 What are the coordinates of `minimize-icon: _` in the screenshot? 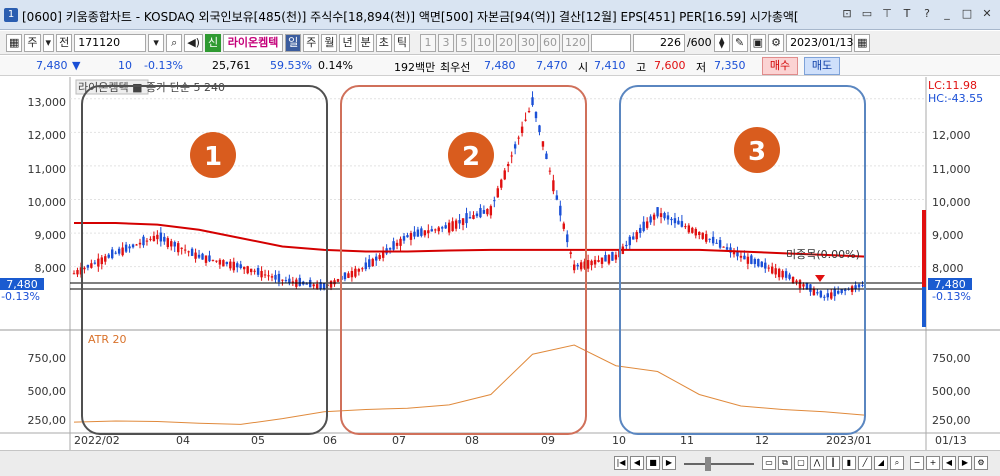 It's located at (947, 14).